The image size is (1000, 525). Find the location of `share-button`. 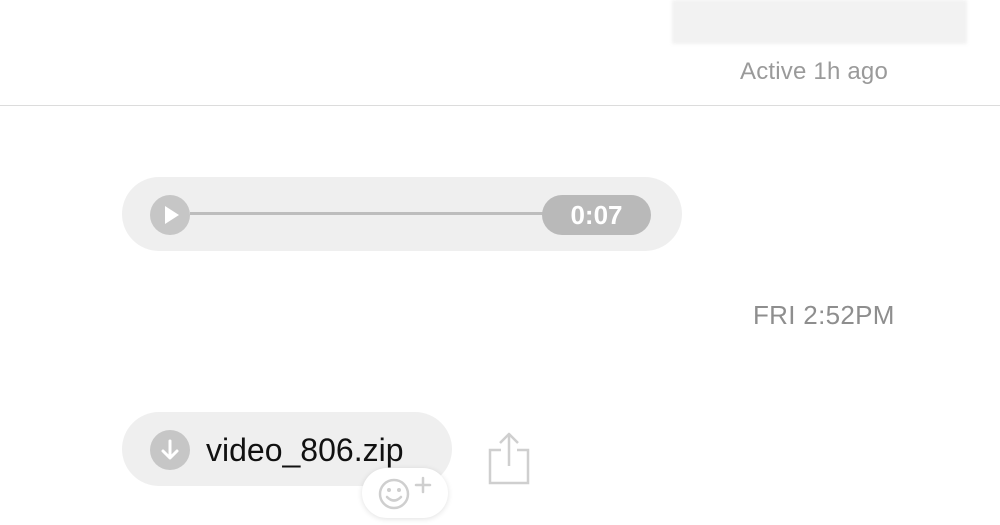

share-button is located at coordinates (509, 458).